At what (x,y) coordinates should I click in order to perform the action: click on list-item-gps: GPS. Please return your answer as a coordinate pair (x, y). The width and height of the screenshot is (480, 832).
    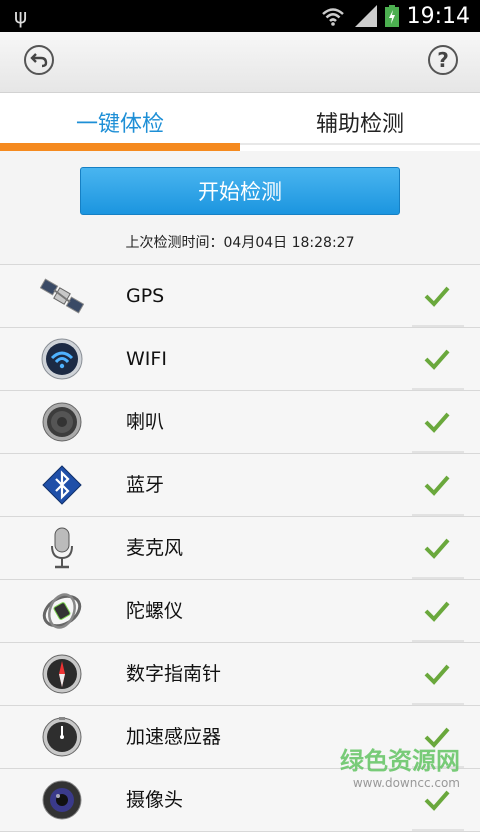
    Looking at the image, I should click on (240, 296).